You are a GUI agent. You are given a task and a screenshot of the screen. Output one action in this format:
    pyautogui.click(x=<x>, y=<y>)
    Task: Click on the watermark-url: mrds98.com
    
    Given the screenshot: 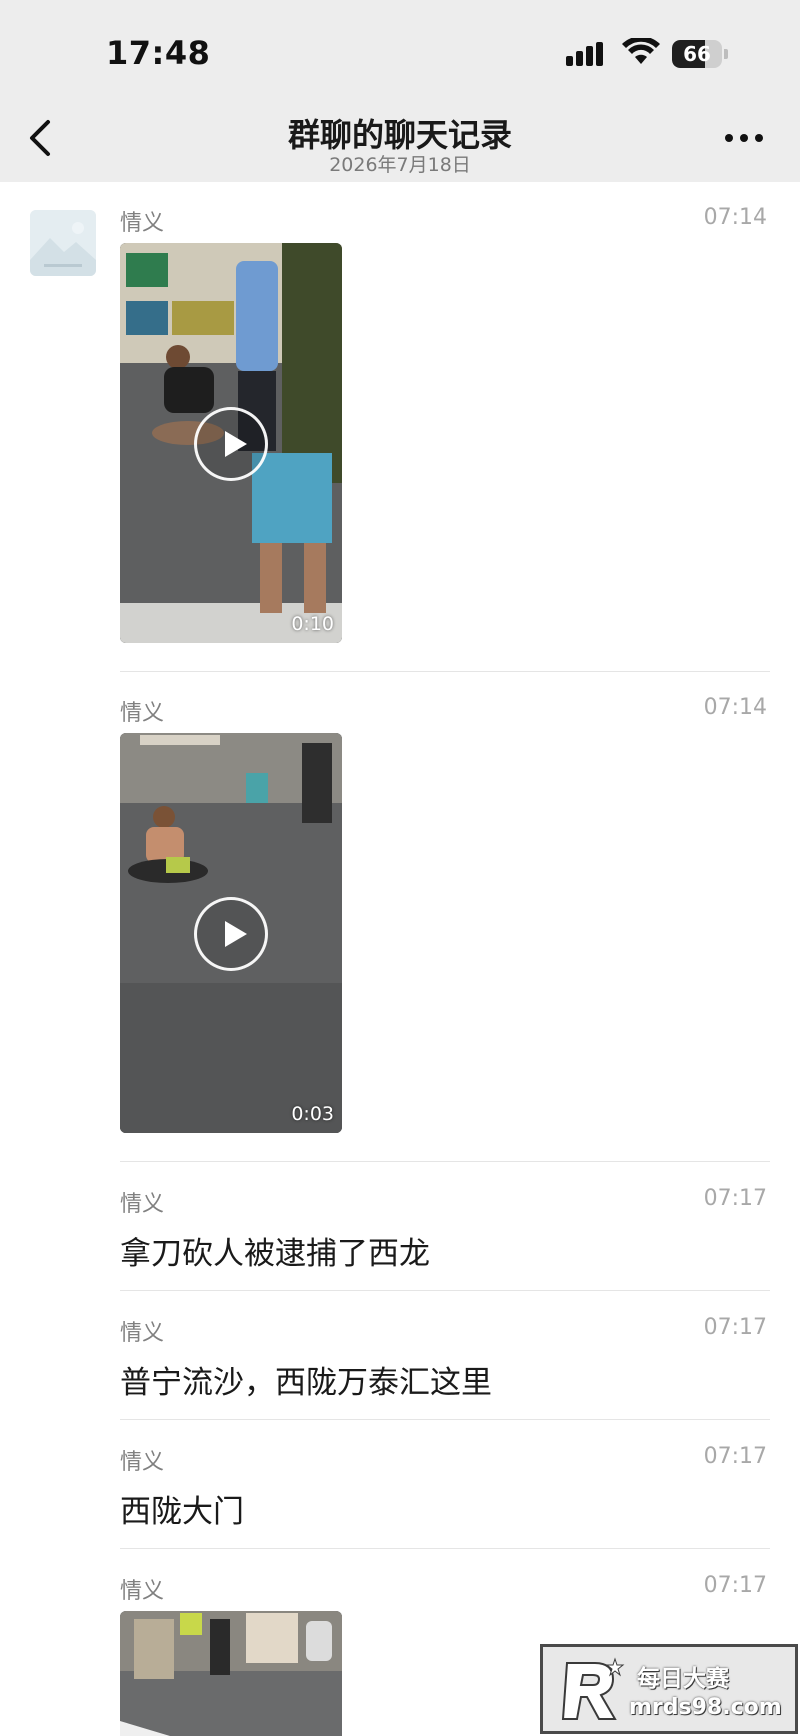 What is the action you would take?
    pyautogui.click(x=705, y=1707)
    